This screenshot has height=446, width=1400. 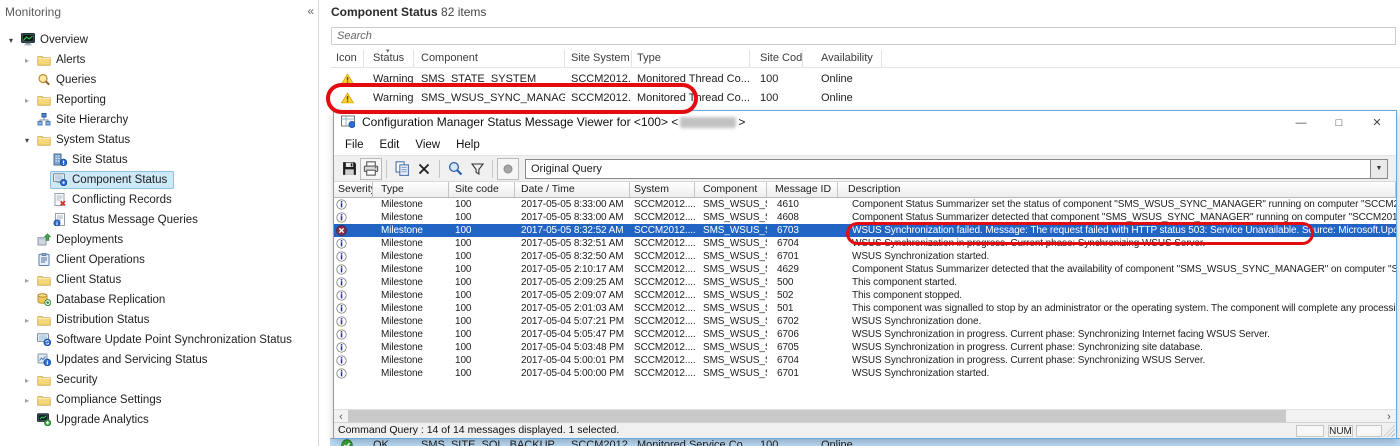 I want to click on save-button, so click(x=349, y=169).